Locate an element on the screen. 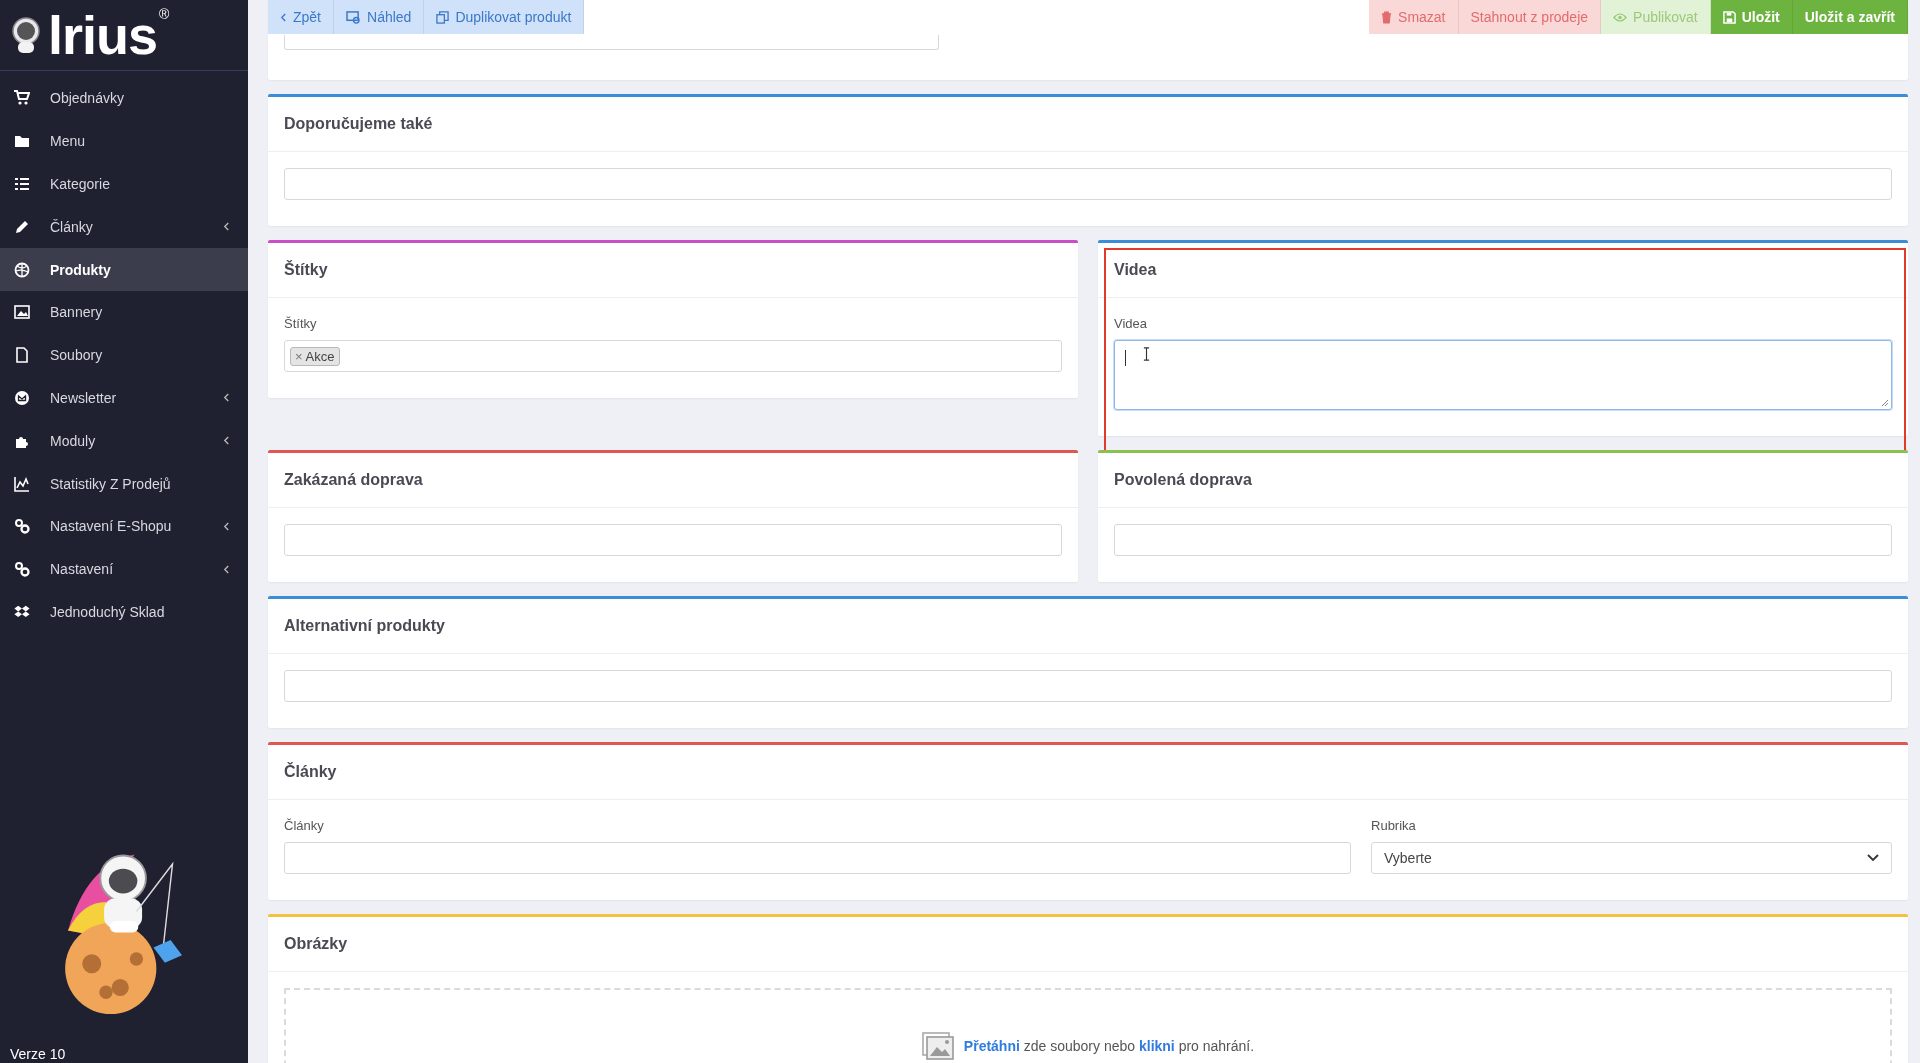 This screenshot has width=1920, height=1063. chevron-left-icon is located at coordinates (283, 17).